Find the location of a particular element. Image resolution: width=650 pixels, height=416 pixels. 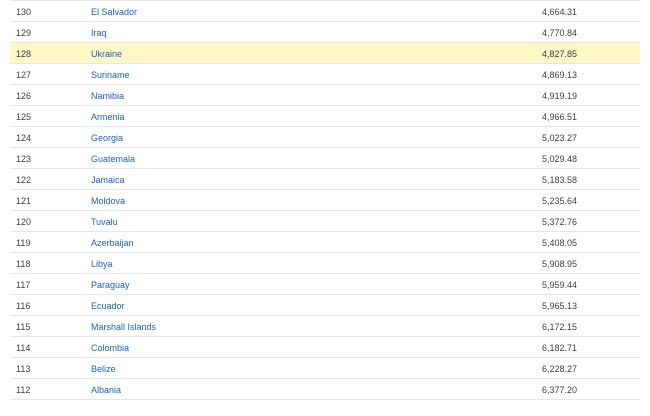

table-row: 114 Colombia 6,182.71 is located at coordinates (325, 347).